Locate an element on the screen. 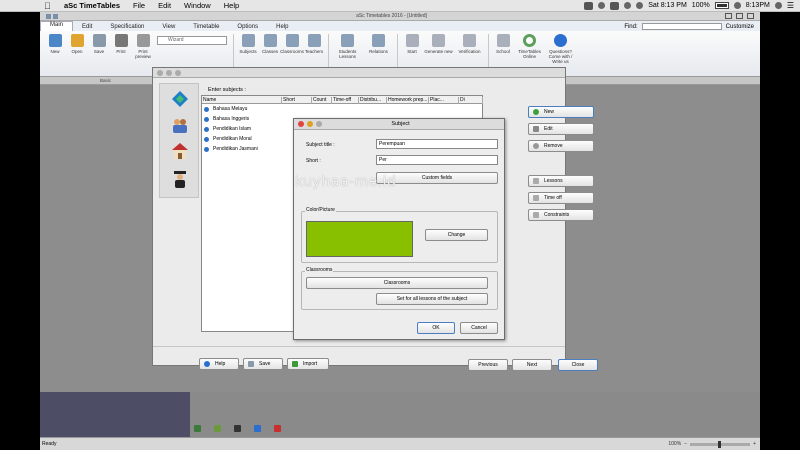 The image size is (800, 450). save-button: Save is located at coordinates (263, 364).